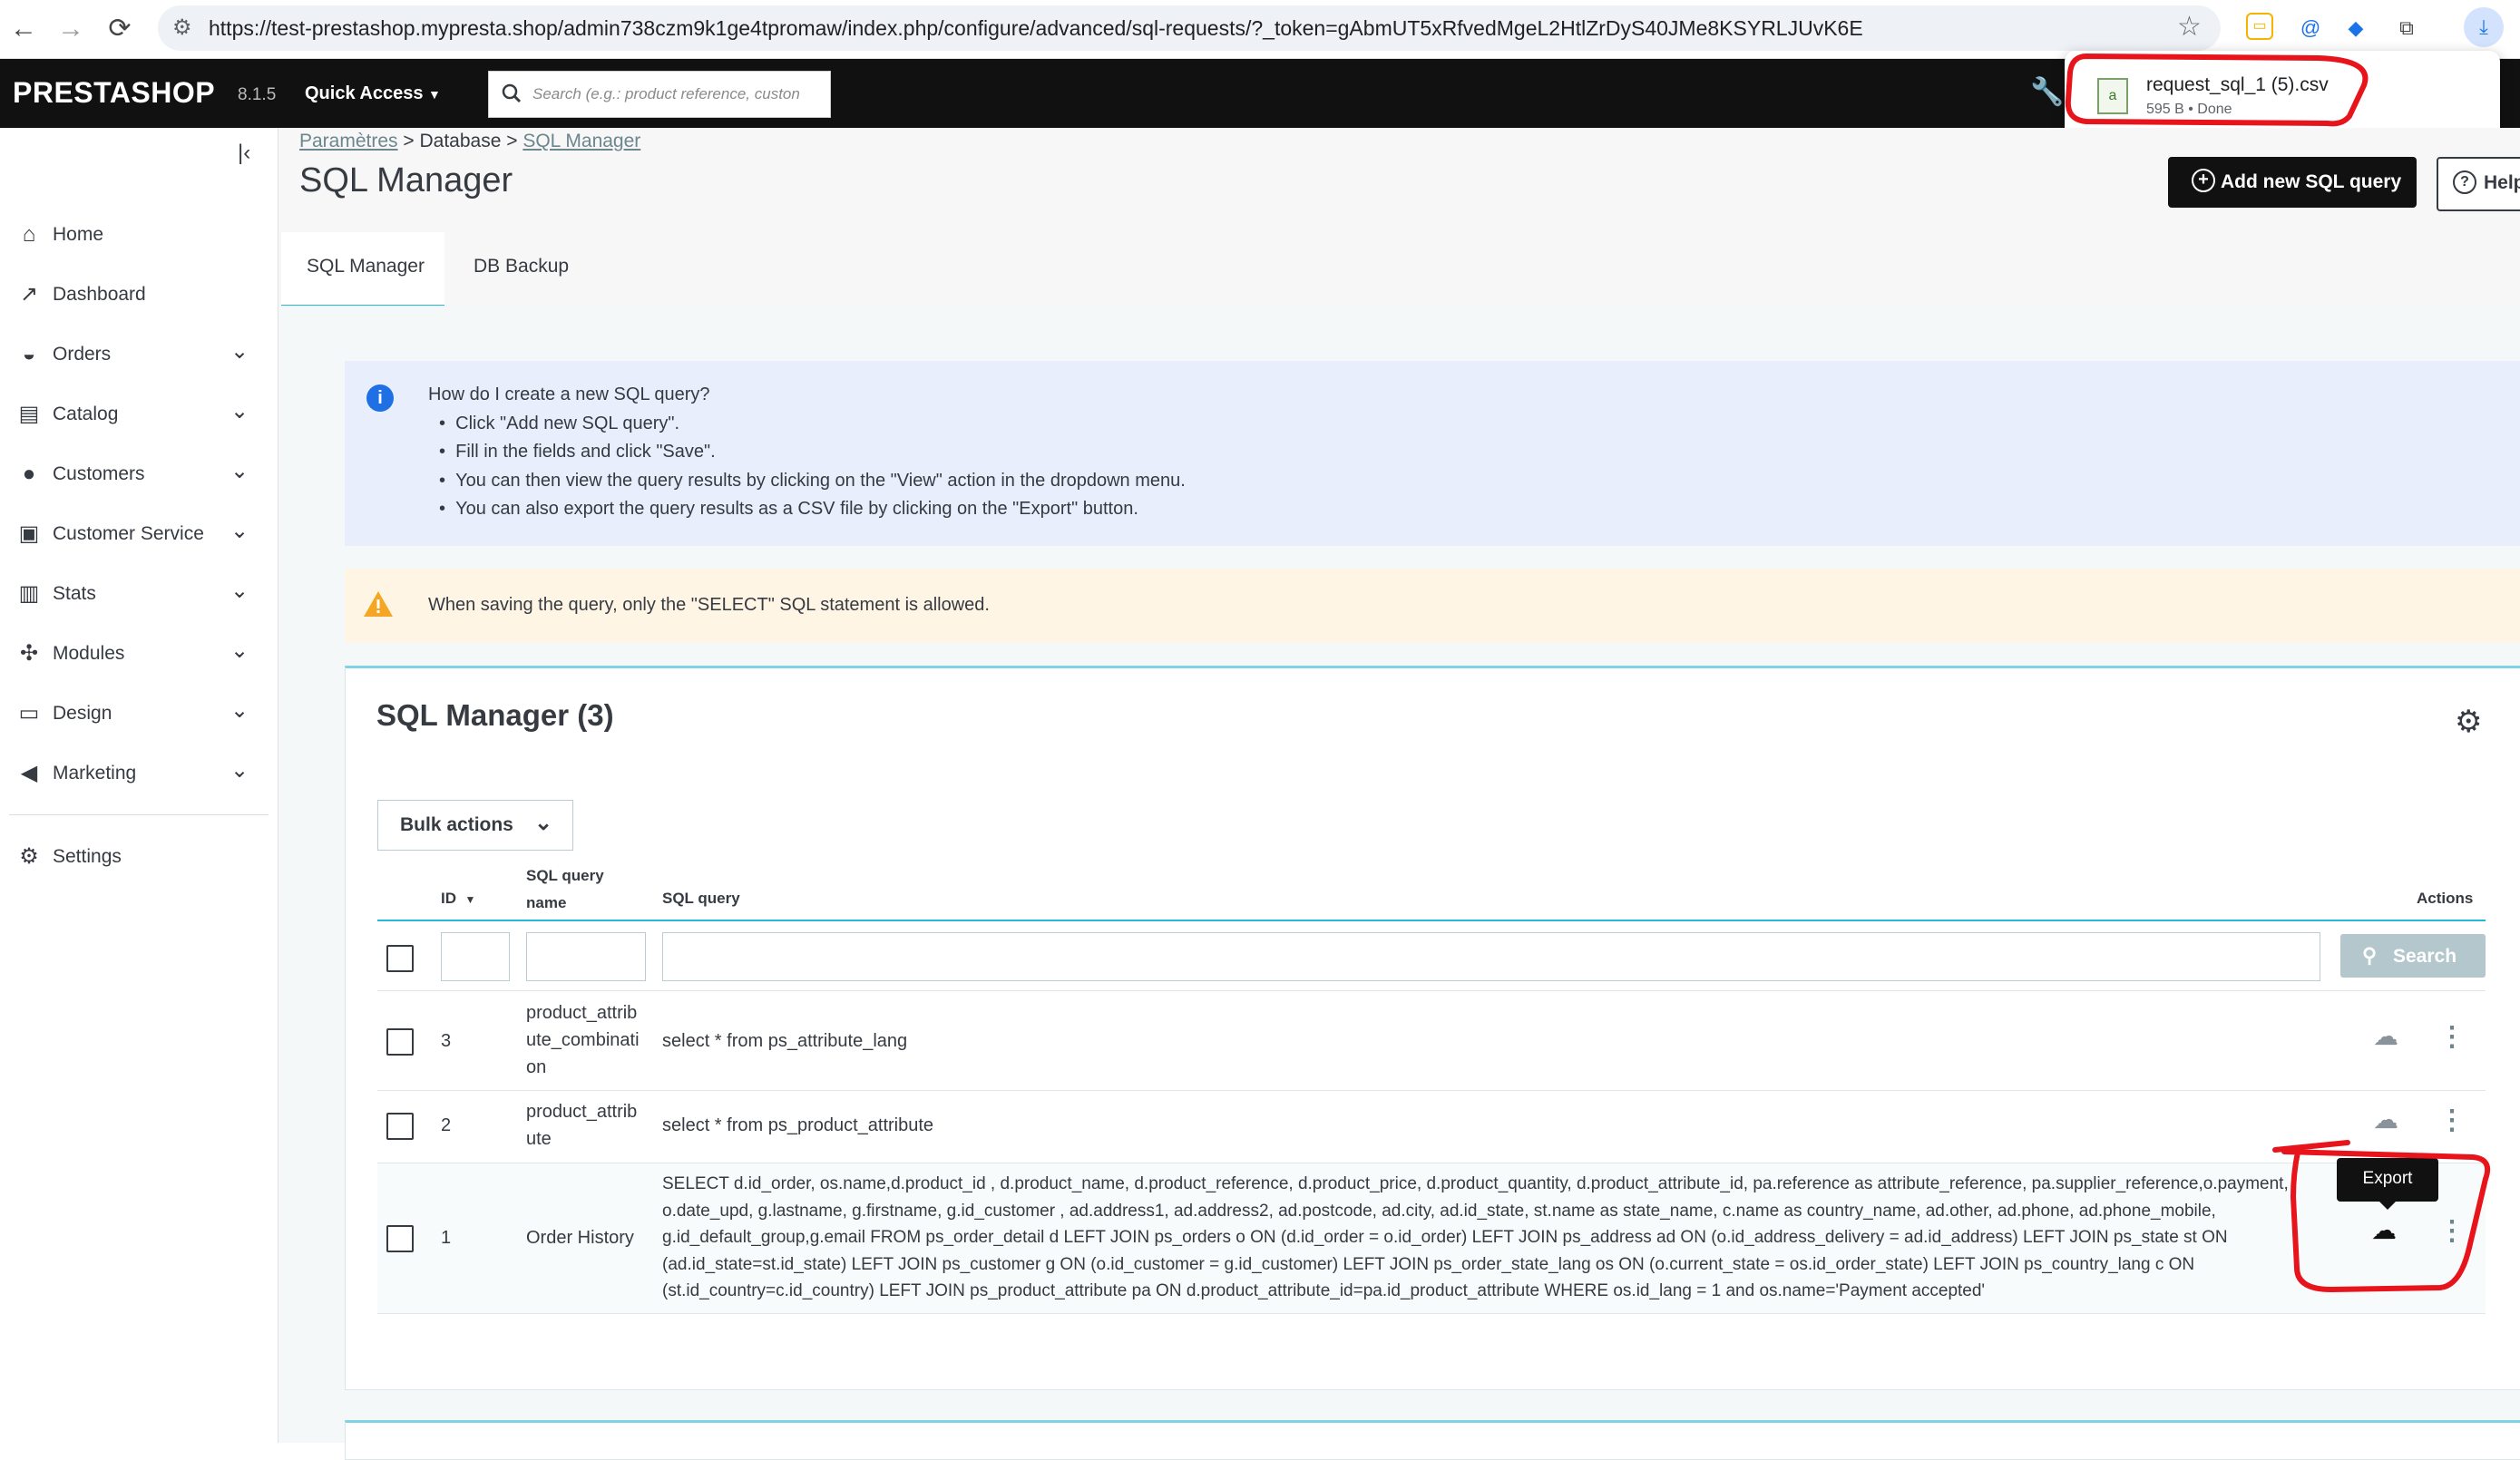 The width and height of the screenshot is (2520, 1460). I want to click on annotation-download-circle, so click(2217, 90).